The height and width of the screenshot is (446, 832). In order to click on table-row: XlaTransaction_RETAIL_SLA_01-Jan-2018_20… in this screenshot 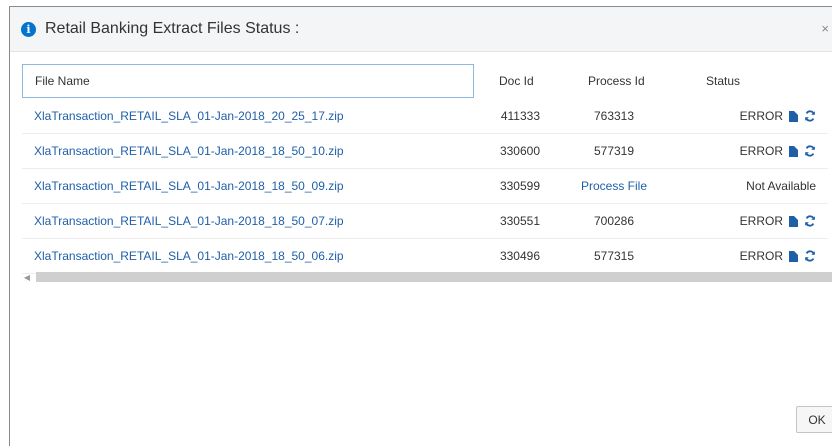, I will do `click(425, 116)`.